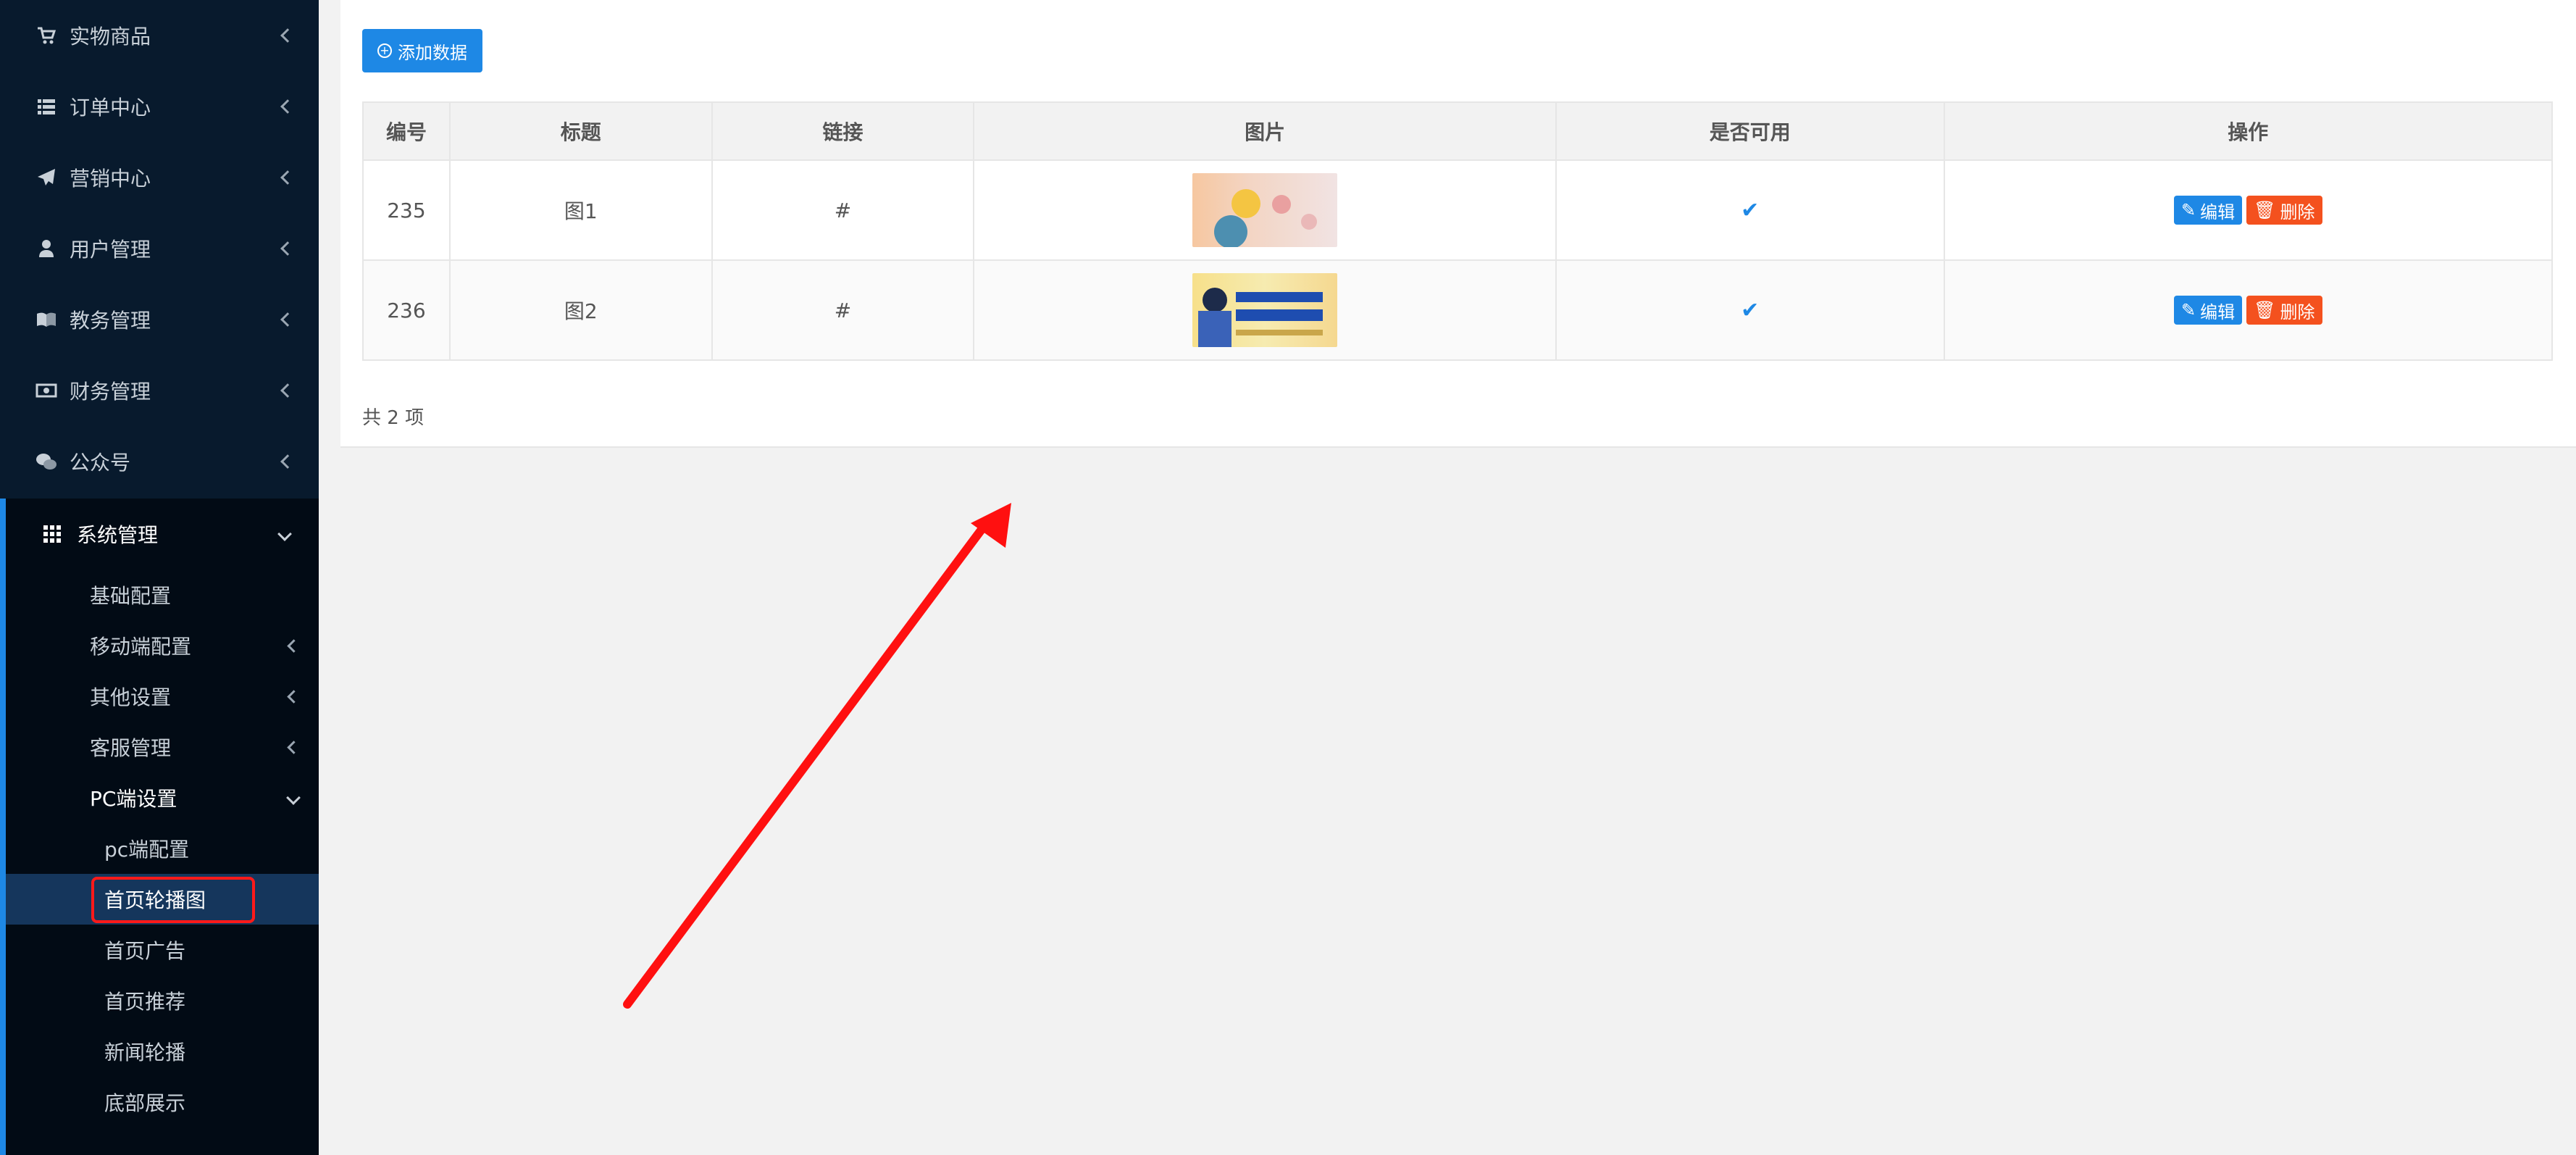 The image size is (2576, 1155). Describe the element at coordinates (46, 390) in the screenshot. I see `money-icon` at that location.